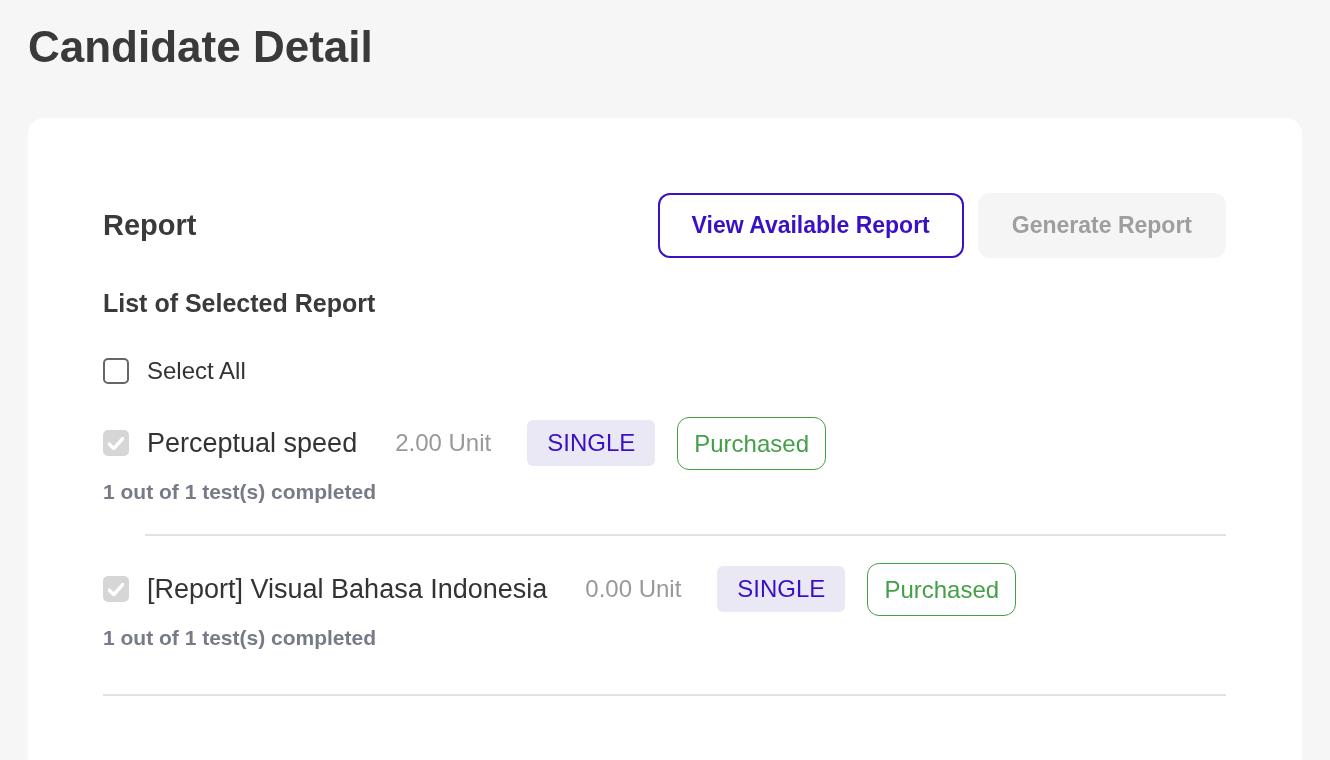 Image resolution: width=1330 pixels, height=760 pixels. I want to click on checkbox-label: Select All, so click(196, 371).